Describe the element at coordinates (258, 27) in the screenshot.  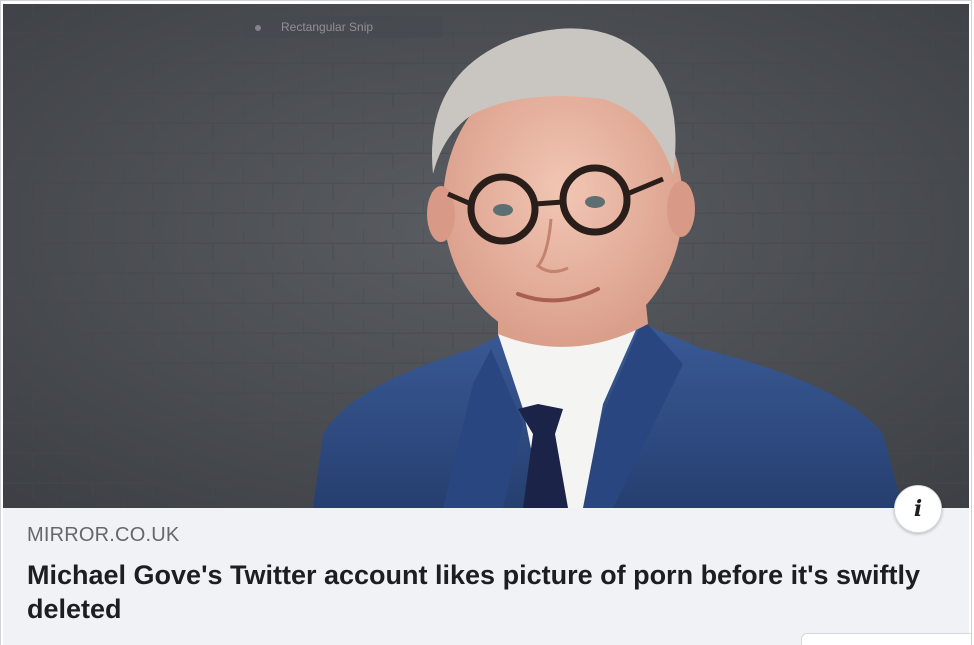
I see `snip-dot-icon` at that location.